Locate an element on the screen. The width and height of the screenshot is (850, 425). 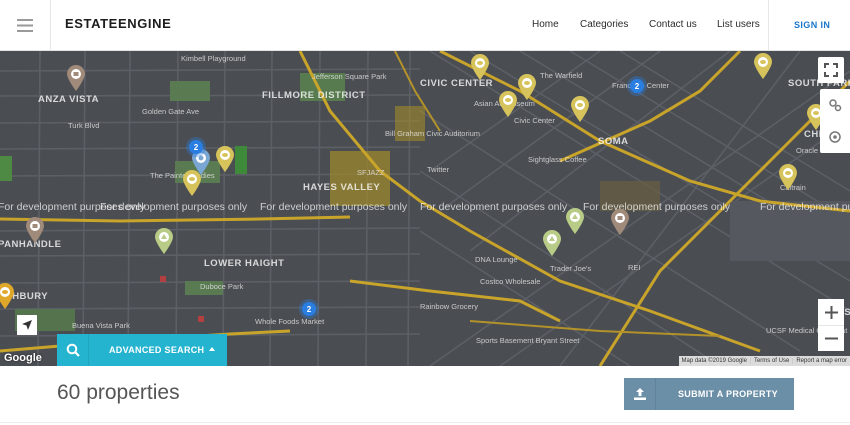
zoom-in-button is located at coordinates (831, 312).